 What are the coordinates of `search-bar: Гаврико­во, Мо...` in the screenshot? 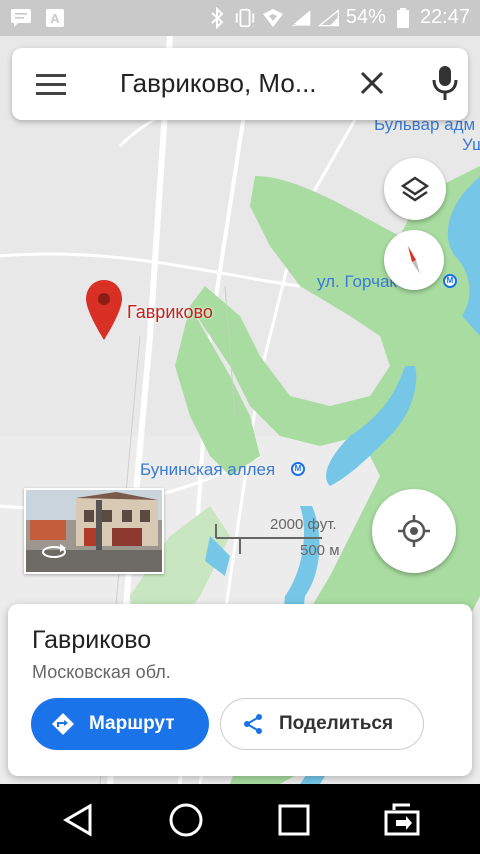 It's located at (240, 84).